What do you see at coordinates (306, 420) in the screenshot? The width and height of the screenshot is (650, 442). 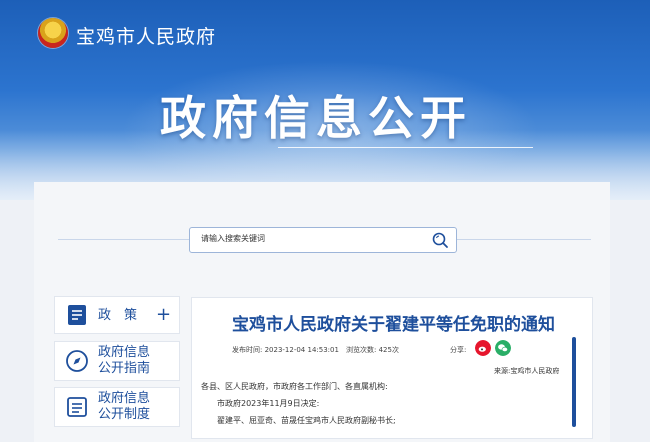 I see `article-body-line: 翟建平、屈亚奇、苗晟任宝鸡市人民政府副秘书长;` at bounding box center [306, 420].